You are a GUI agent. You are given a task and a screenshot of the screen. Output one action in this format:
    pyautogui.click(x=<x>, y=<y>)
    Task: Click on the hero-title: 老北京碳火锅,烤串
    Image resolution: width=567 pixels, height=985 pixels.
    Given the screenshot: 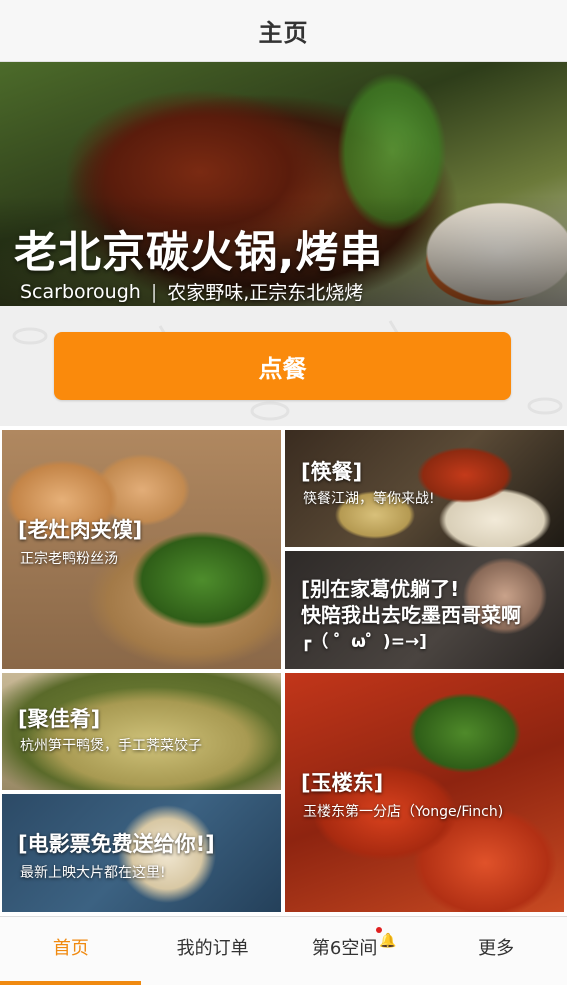 What is the action you would take?
    pyautogui.click(x=199, y=253)
    